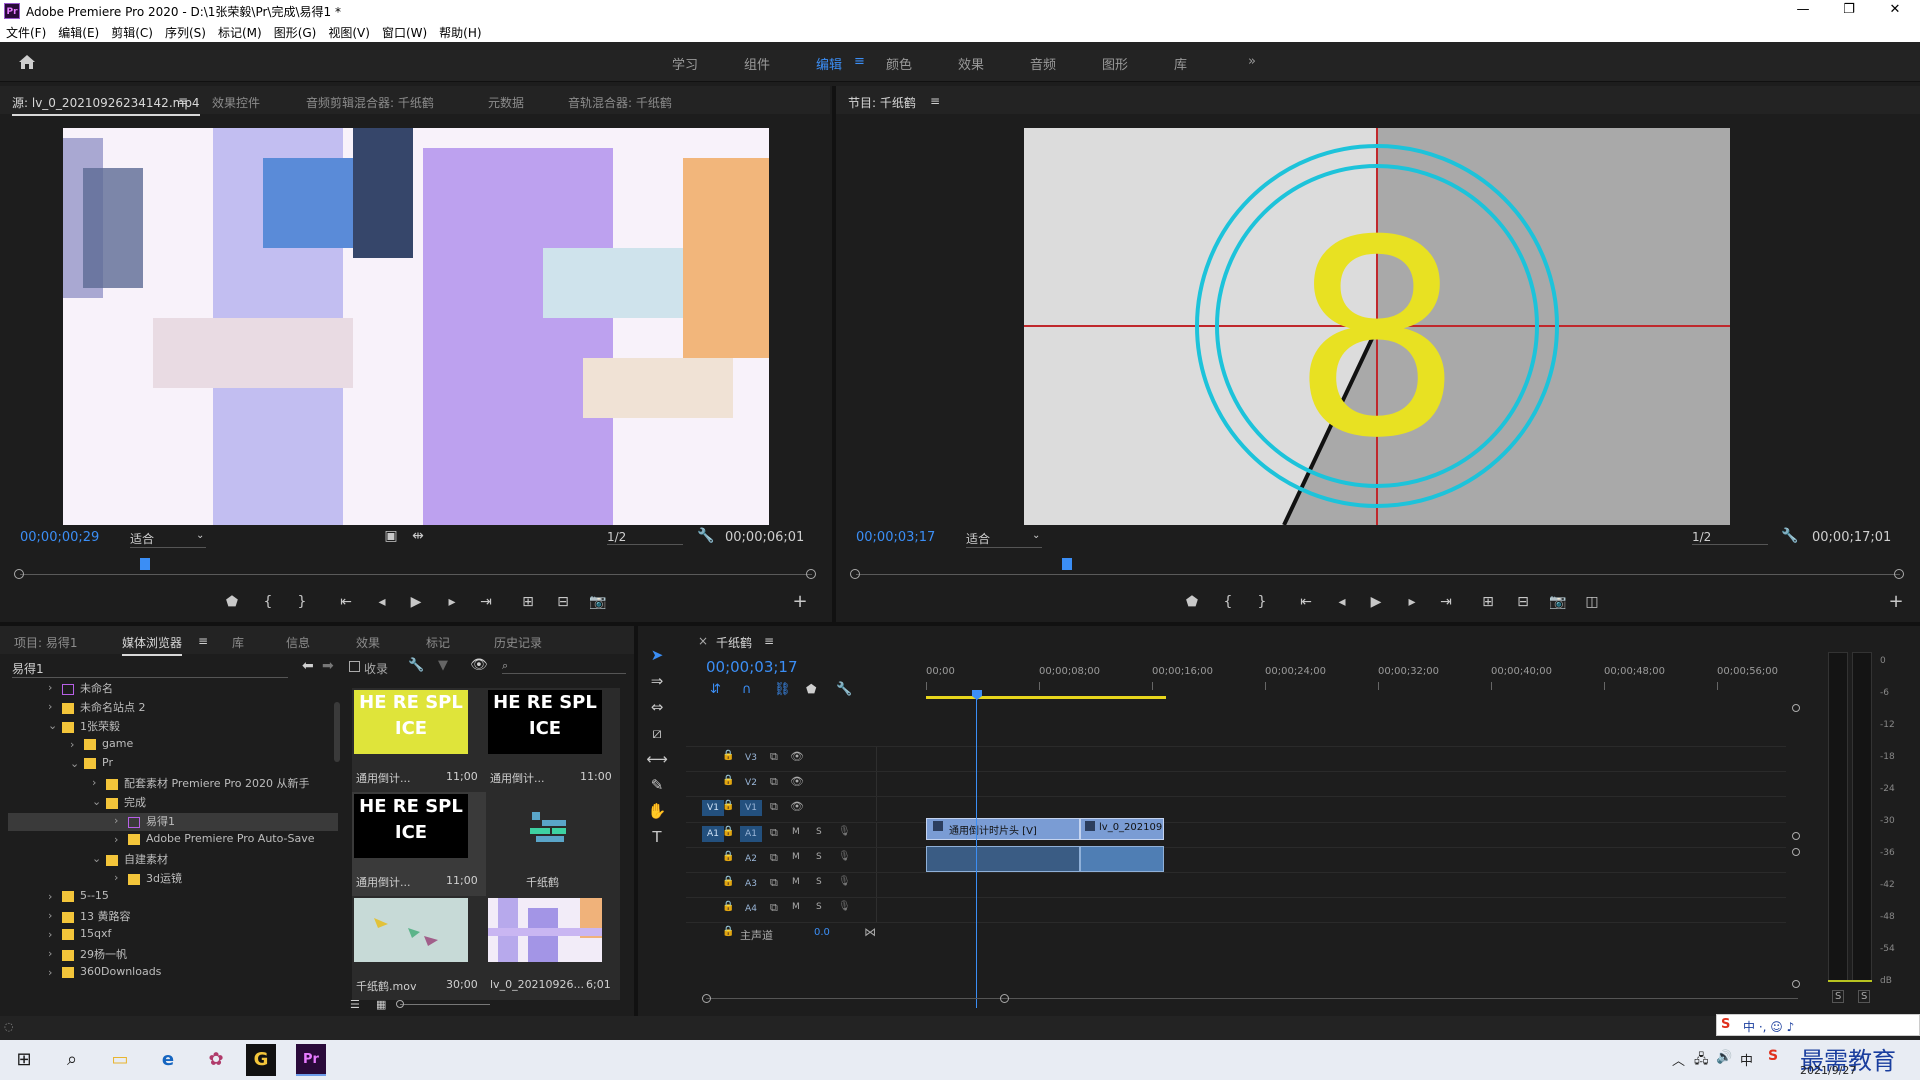  I want to click on timeline-timecode: 00;00;03;17, so click(752, 667).